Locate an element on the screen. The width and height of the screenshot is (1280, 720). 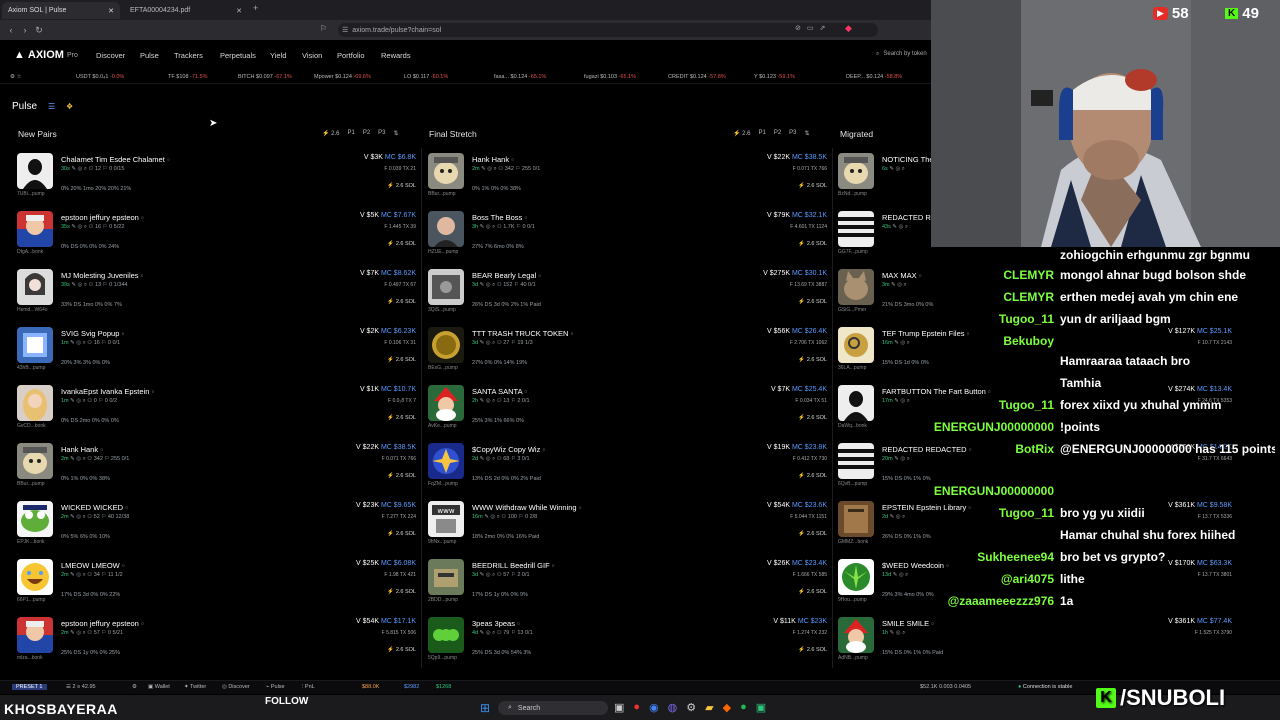
token-name: SMILE SMILE ▫ is located at coordinates (908, 623).